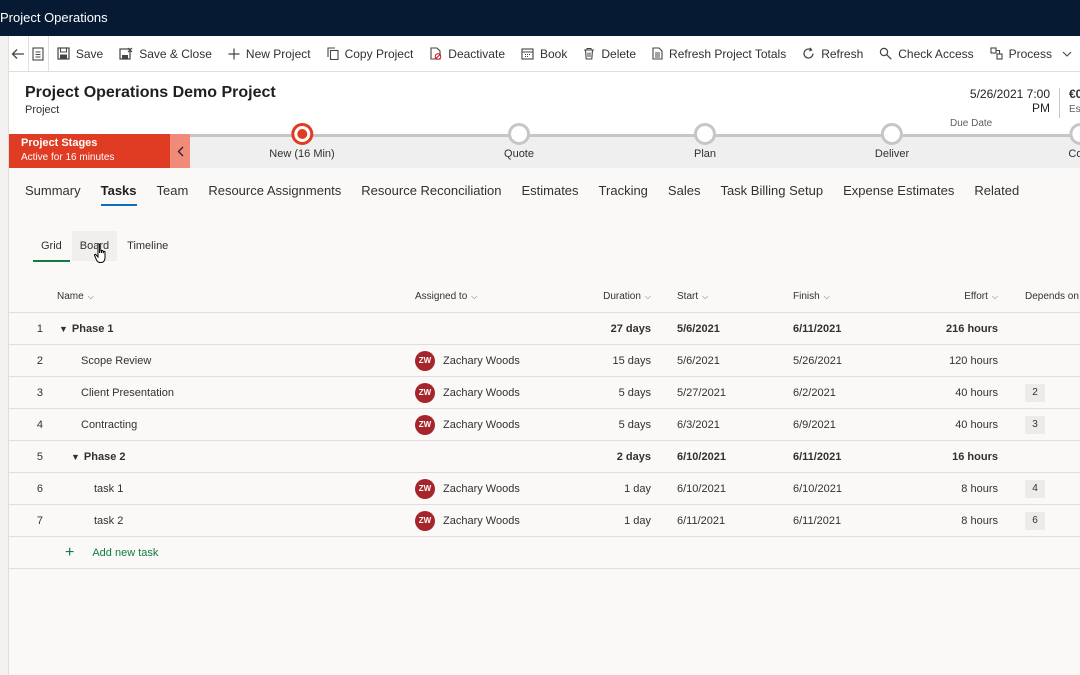 The image size is (1080, 675). What do you see at coordinates (441, 296) in the screenshot?
I see `column-label: Assigned to` at bounding box center [441, 296].